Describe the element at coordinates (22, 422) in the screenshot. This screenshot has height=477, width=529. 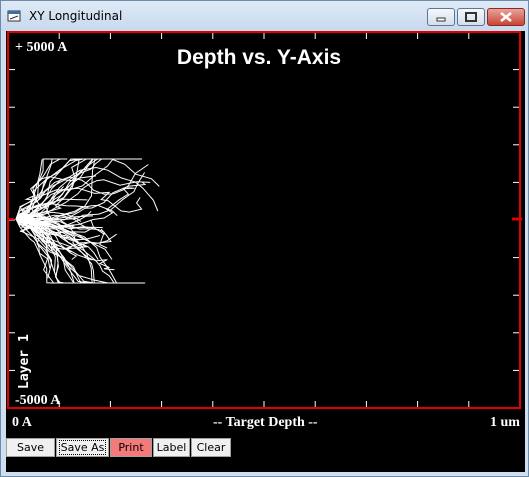
I see `x-axis-min-label: 0 A` at that location.